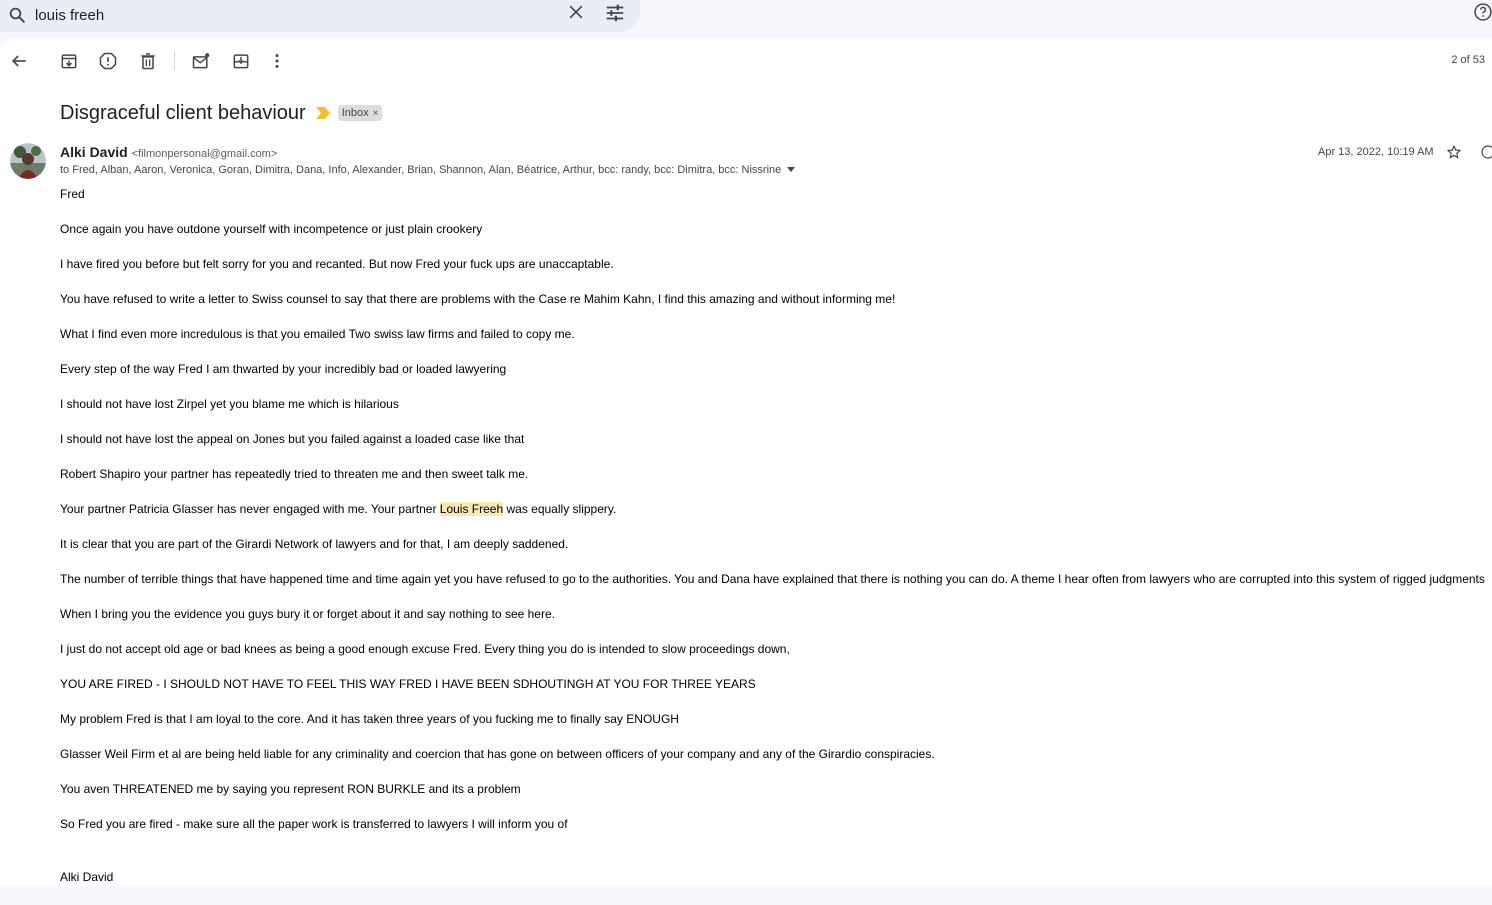 This screenshot has width=1492, height=905. What do you see at coordinates (471, 509) in the screenshot?
I see `search-highlight: Louis Freeh` at bounding box center [471, 509].